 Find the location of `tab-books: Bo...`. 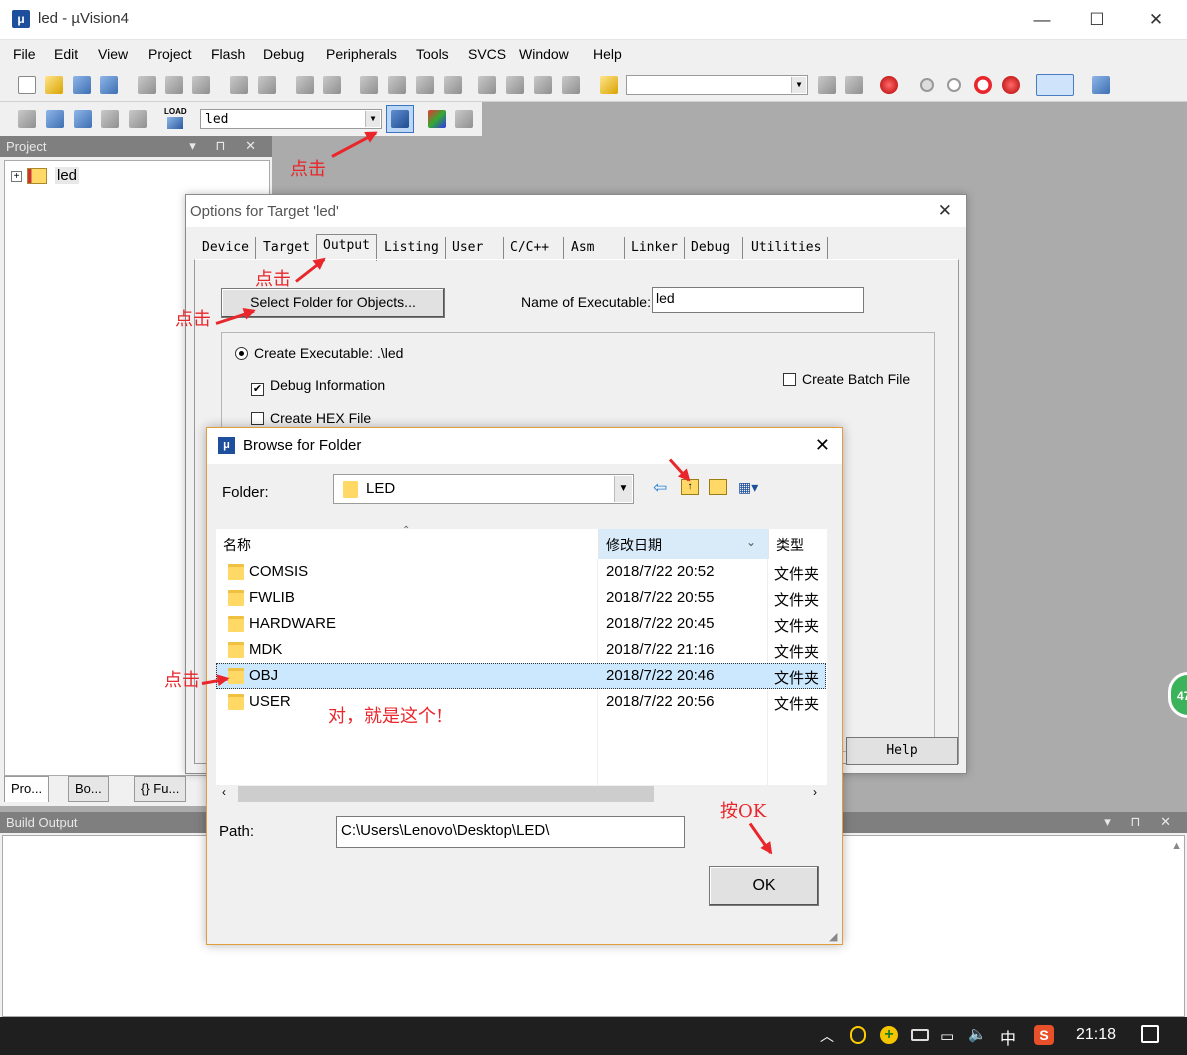

tab-books: Bo... is located at coordinates (88, 789).